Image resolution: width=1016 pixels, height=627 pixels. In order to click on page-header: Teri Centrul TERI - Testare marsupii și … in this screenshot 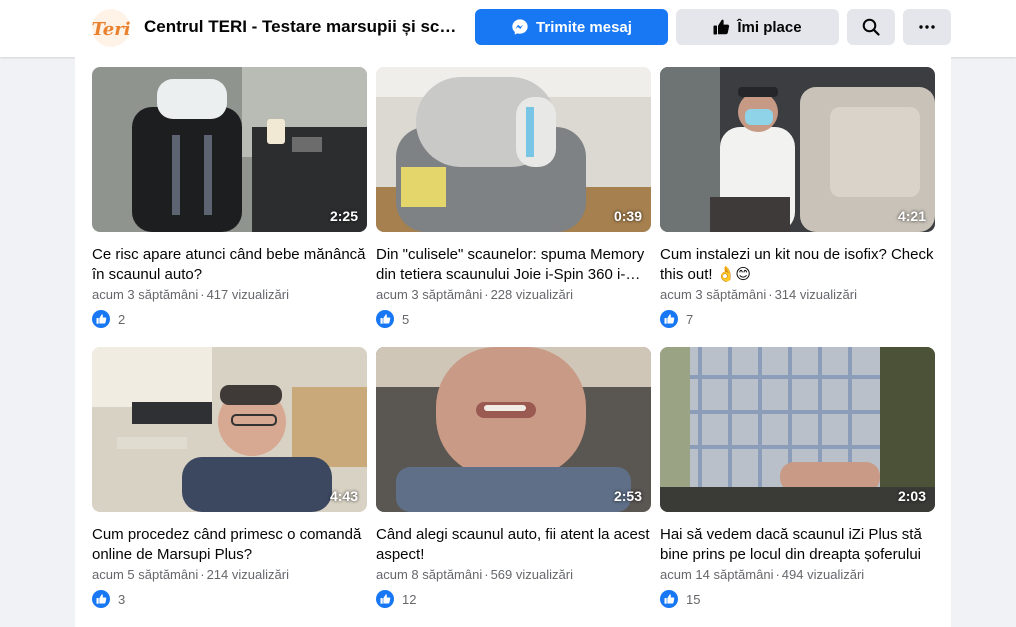, I will do `click(508, 28)`.